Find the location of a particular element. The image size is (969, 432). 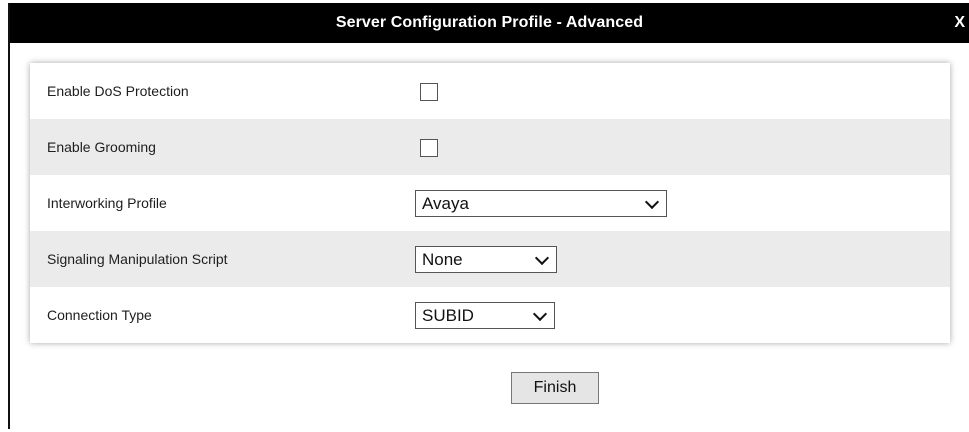

connection-type-value: SUBID is located at coordinates (448, 315).